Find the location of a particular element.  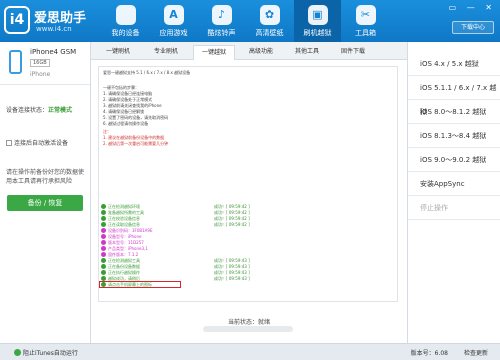

connection-status: 设备连接状态：正常模式 is located at coordinates (39, 109).